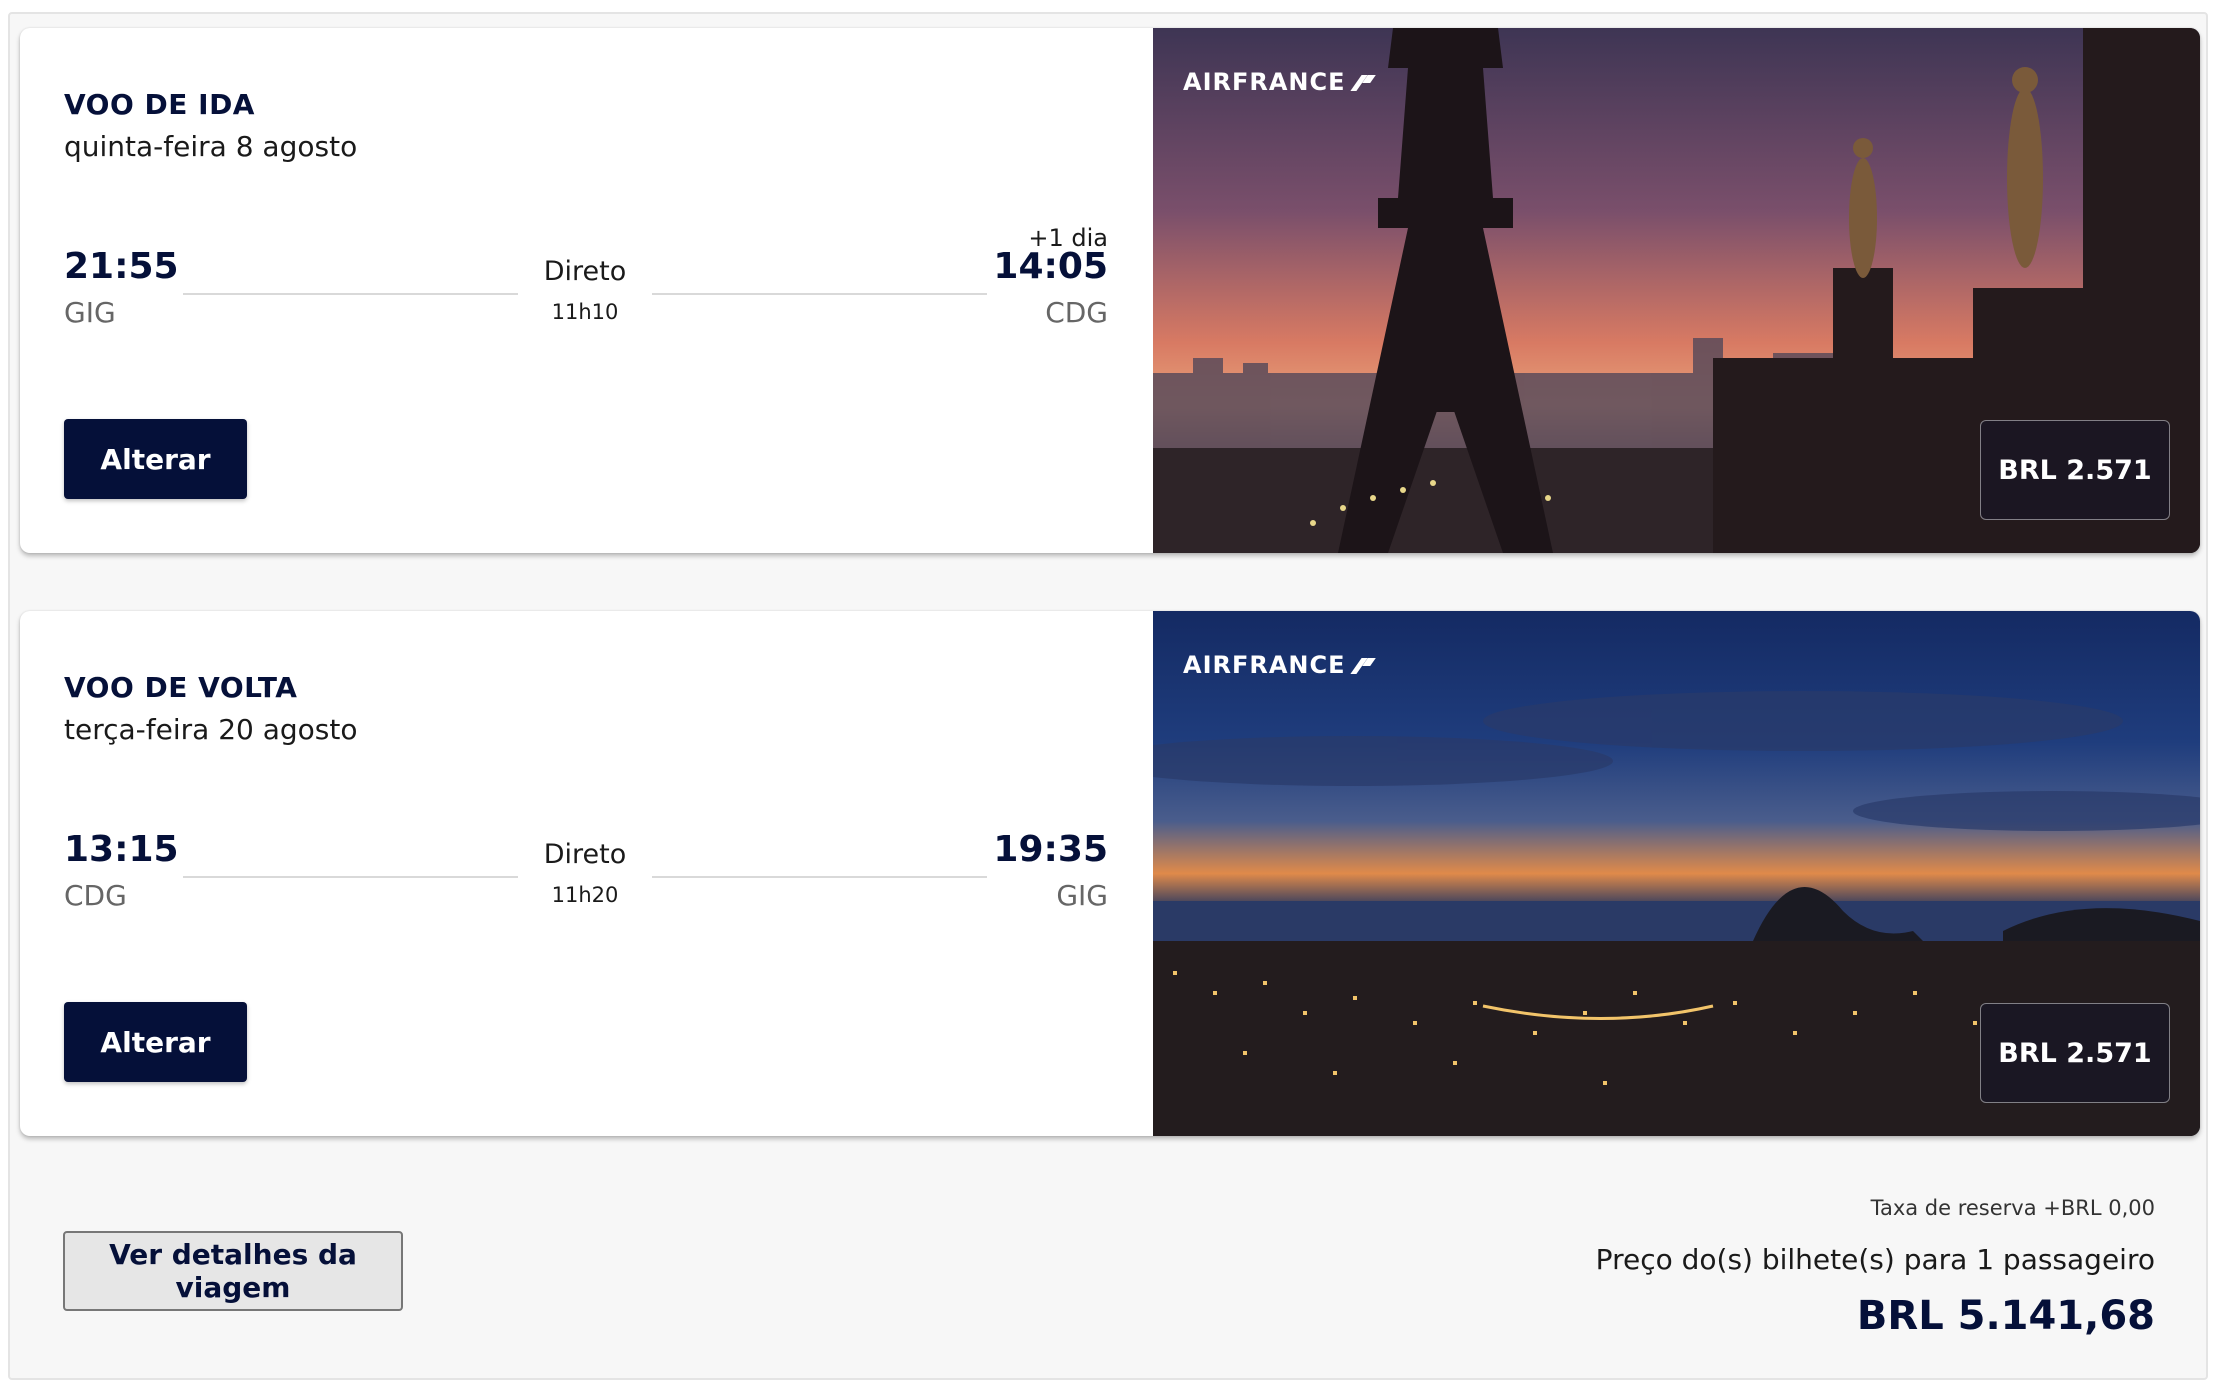 Image resolution: width=2232 pixels, height=1382 pixels. What do you see at coordinates (2075, 470) in the screenshot?
I see `outbound-price-badge: BRL 2.571` at bounding box center [2075, 470].